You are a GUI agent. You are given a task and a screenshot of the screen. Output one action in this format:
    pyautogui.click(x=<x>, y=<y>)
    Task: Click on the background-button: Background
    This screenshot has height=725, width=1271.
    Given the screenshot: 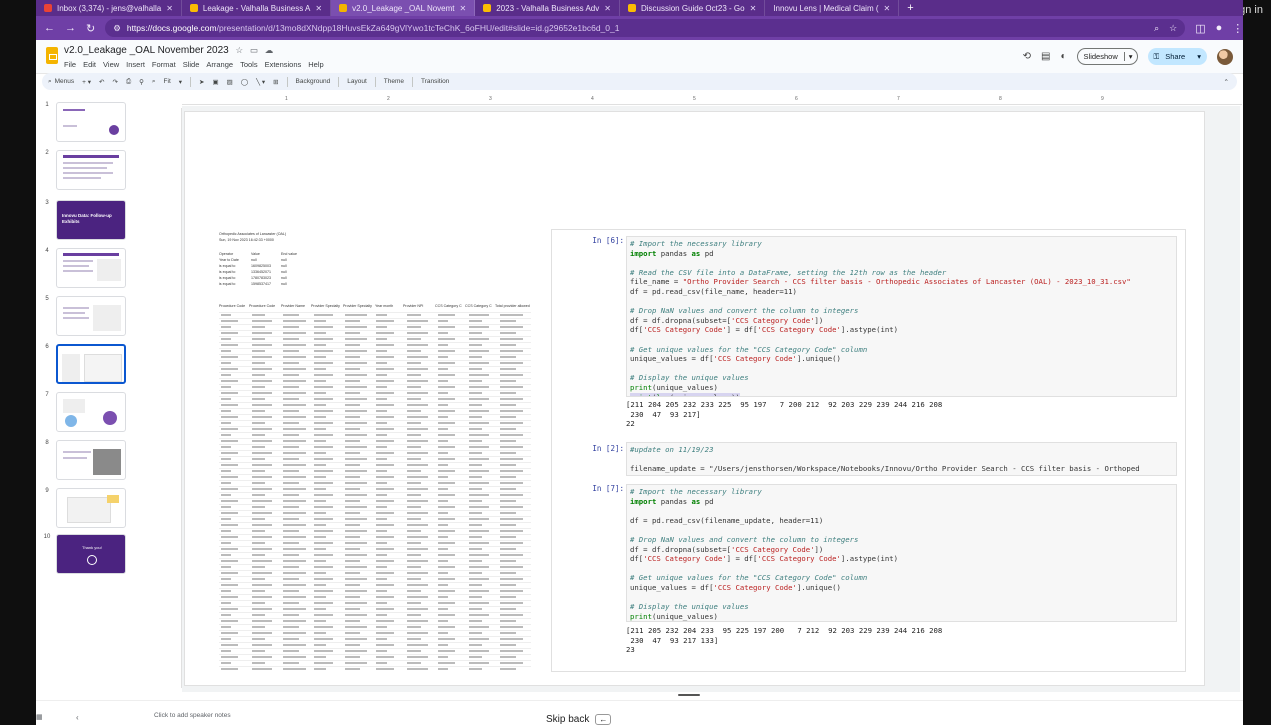 What is the action you would take?
    pyautogui.click(x=313, y=81)
    